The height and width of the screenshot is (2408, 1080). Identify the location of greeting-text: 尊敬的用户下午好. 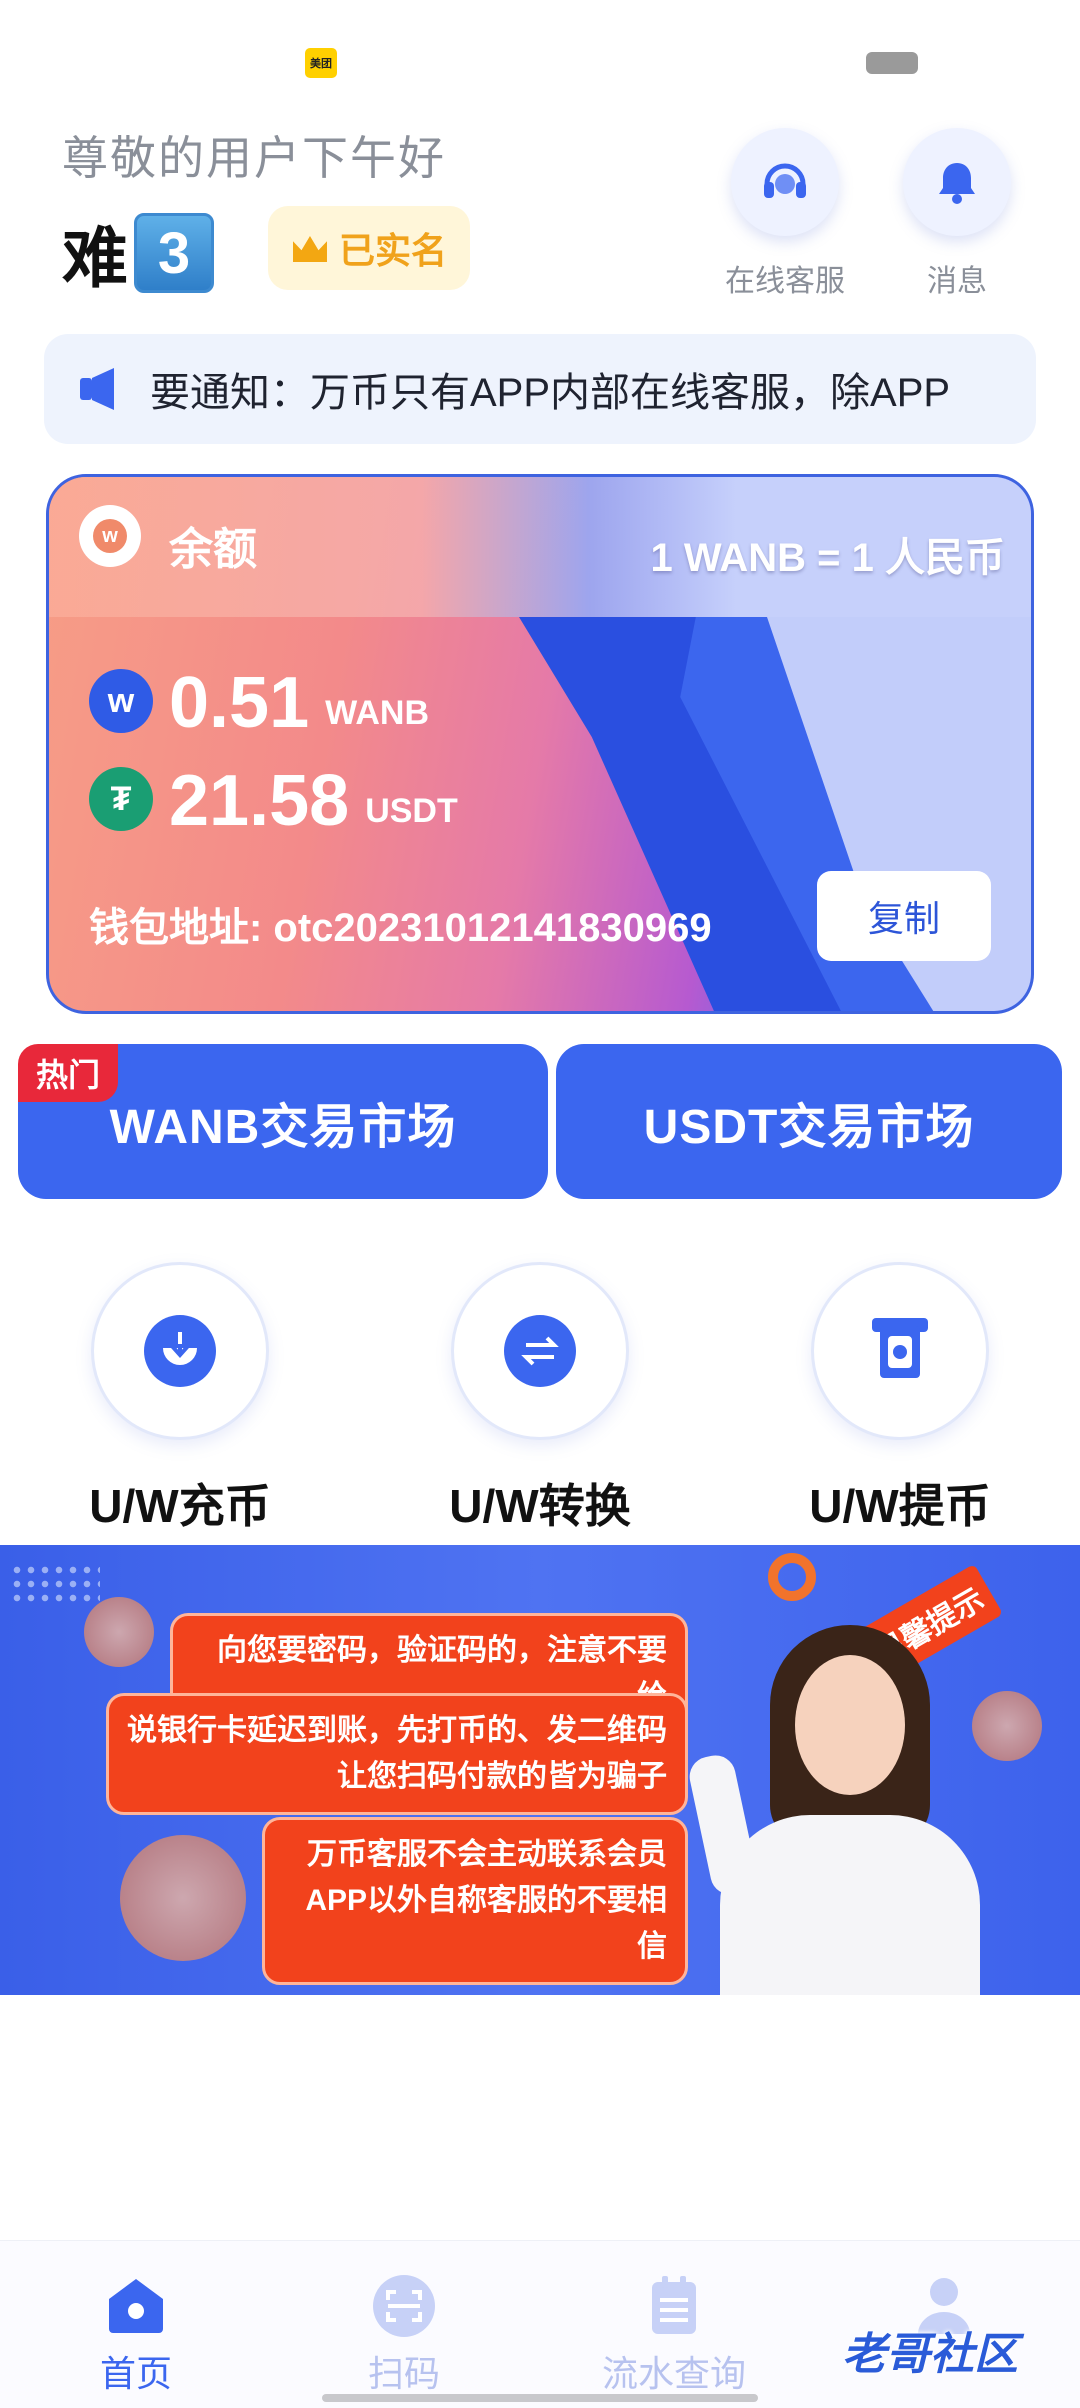
(254, 158).